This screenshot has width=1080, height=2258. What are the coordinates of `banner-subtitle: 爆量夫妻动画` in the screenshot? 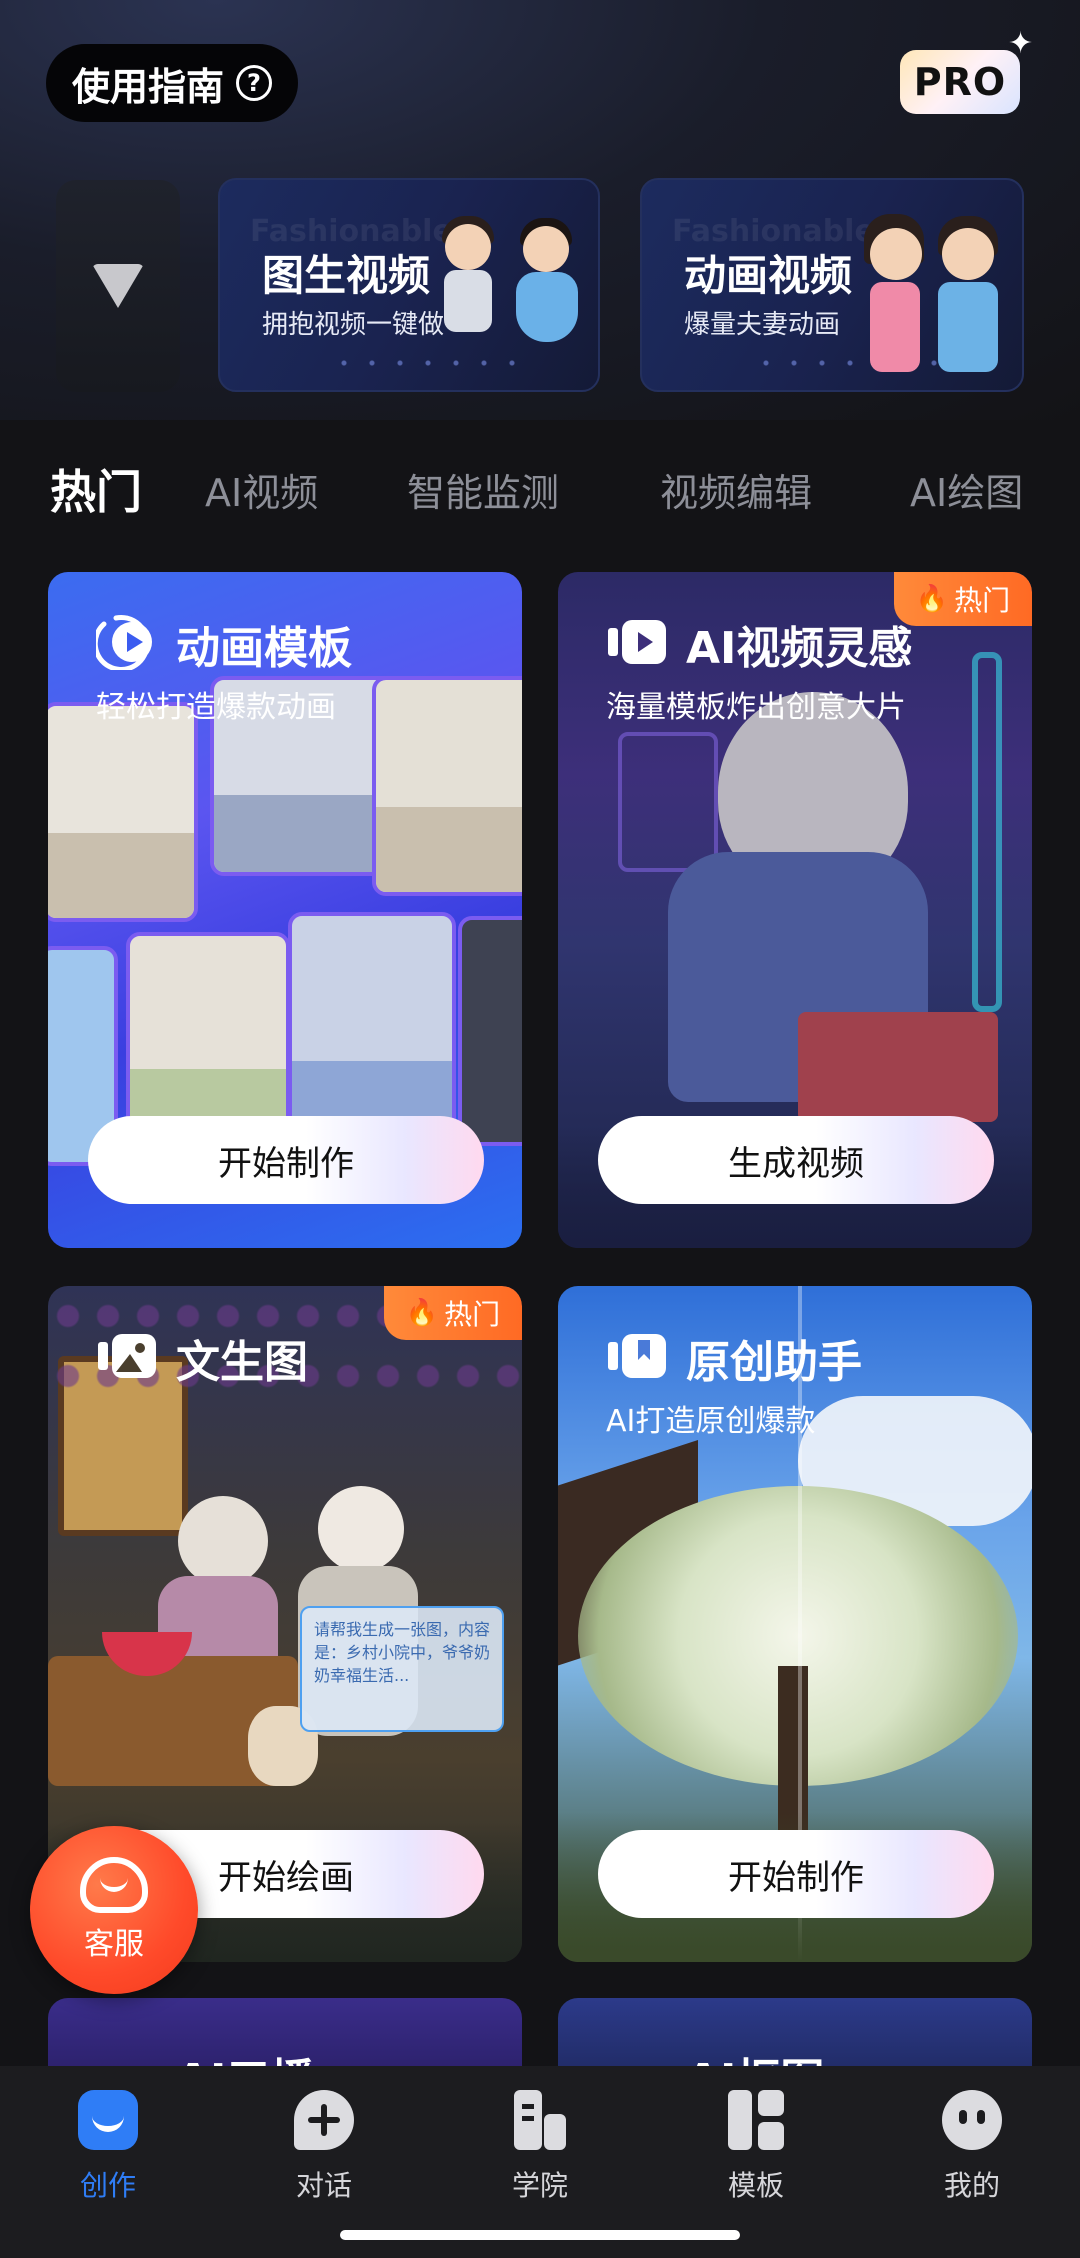 It's located at (762, 325).